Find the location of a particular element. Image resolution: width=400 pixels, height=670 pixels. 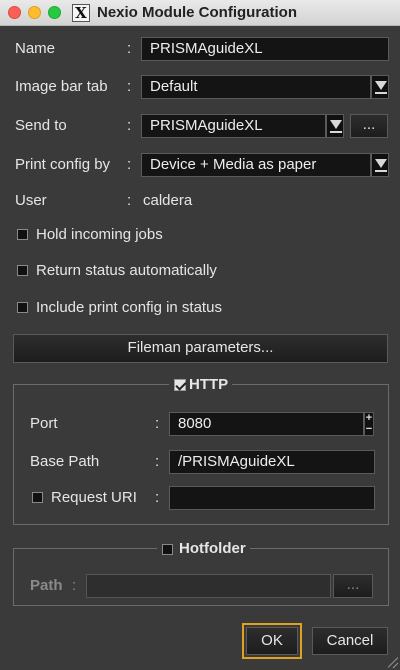

close-window-button is located at coordinates (14, 12).